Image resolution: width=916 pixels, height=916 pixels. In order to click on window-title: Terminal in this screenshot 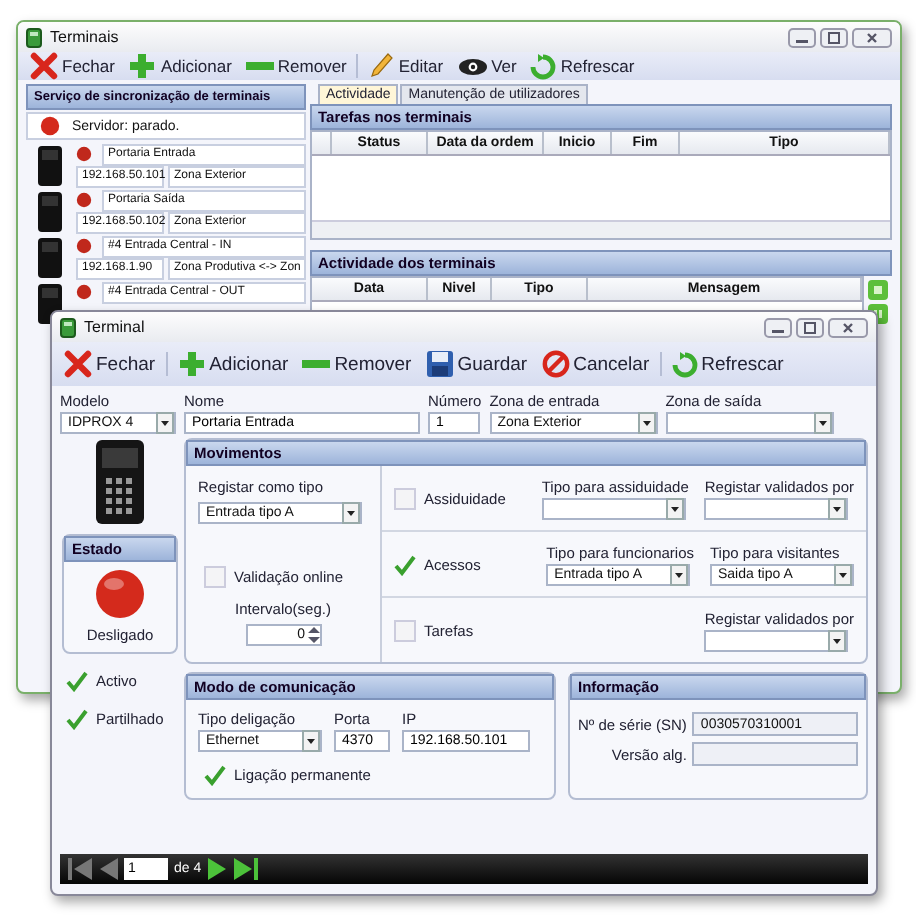, I will do `click(114, 327)`.